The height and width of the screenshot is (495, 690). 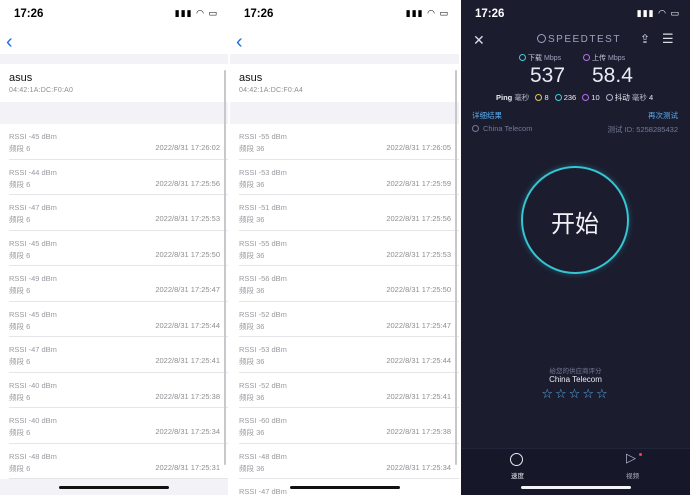 I want to click on close-icon: ✕, so click(x=479, y=40).